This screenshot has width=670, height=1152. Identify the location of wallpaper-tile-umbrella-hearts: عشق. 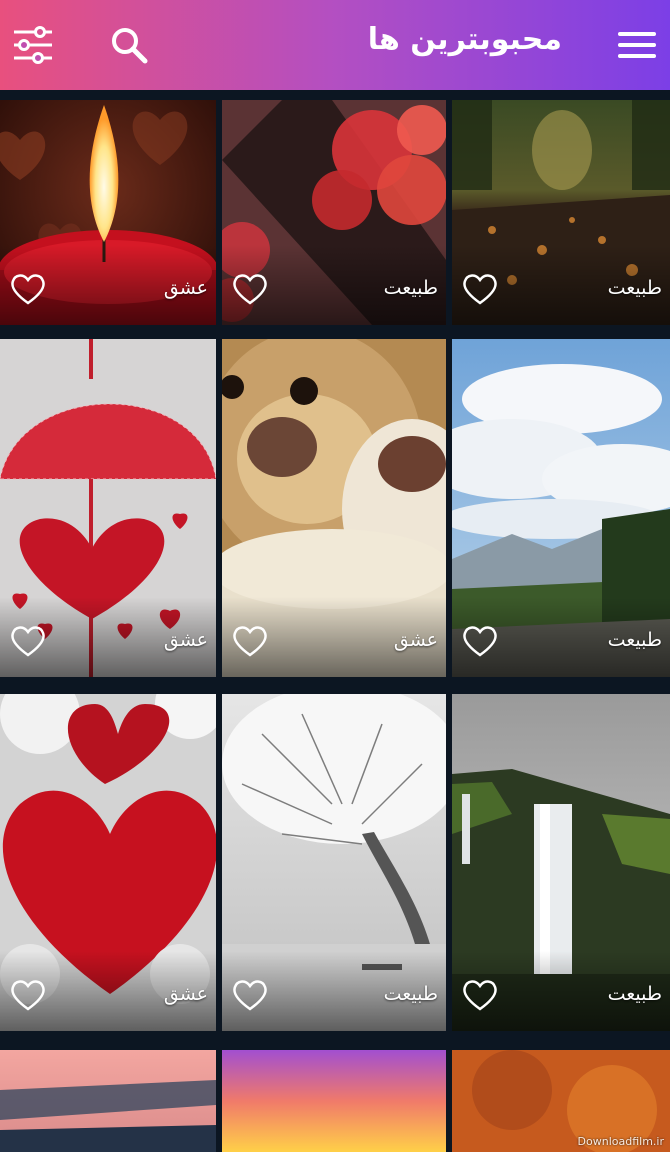
(108, 508).